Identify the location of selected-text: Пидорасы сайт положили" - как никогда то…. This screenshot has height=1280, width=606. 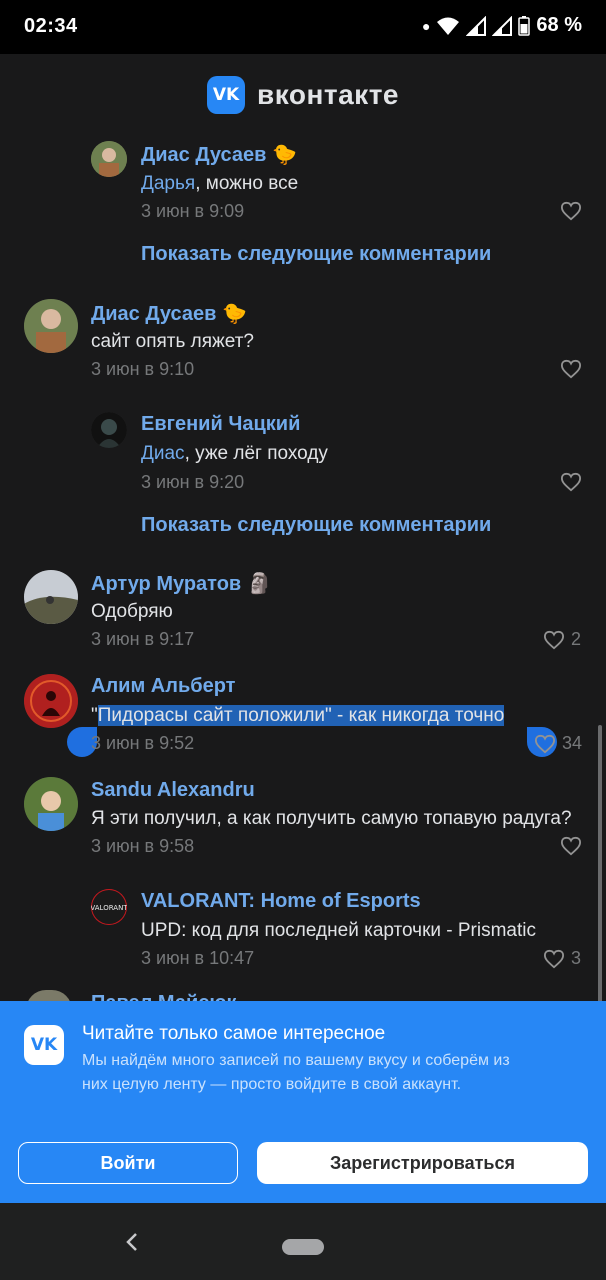
(301, 715).